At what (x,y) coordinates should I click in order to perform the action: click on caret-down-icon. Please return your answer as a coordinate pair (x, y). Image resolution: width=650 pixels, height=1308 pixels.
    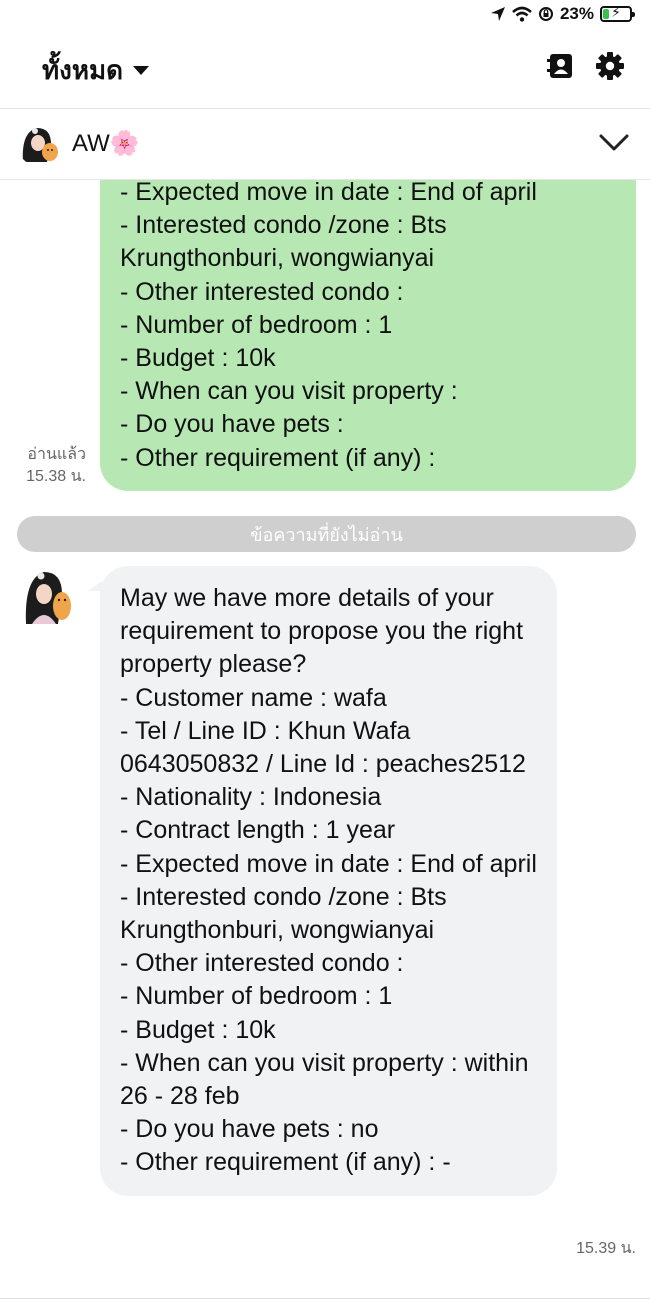
    Looking at the image, I should click on (141, 70).